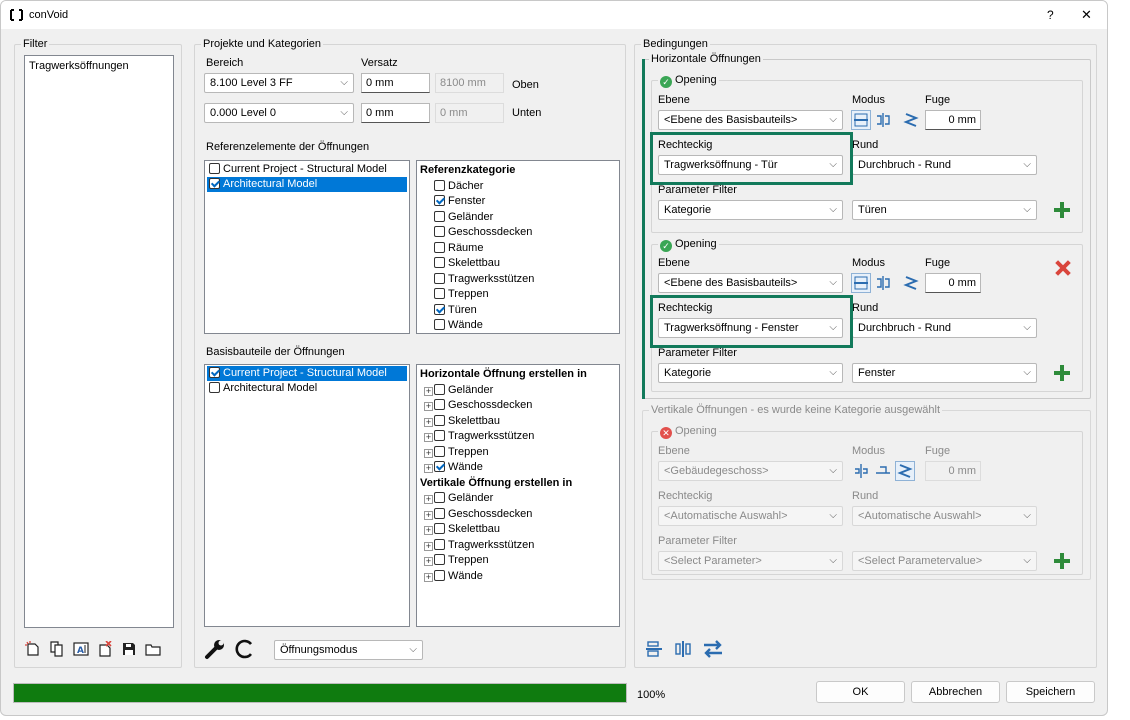  I want to click on level-top-value: 8.100 Level 3 FF, so click(251, 83).